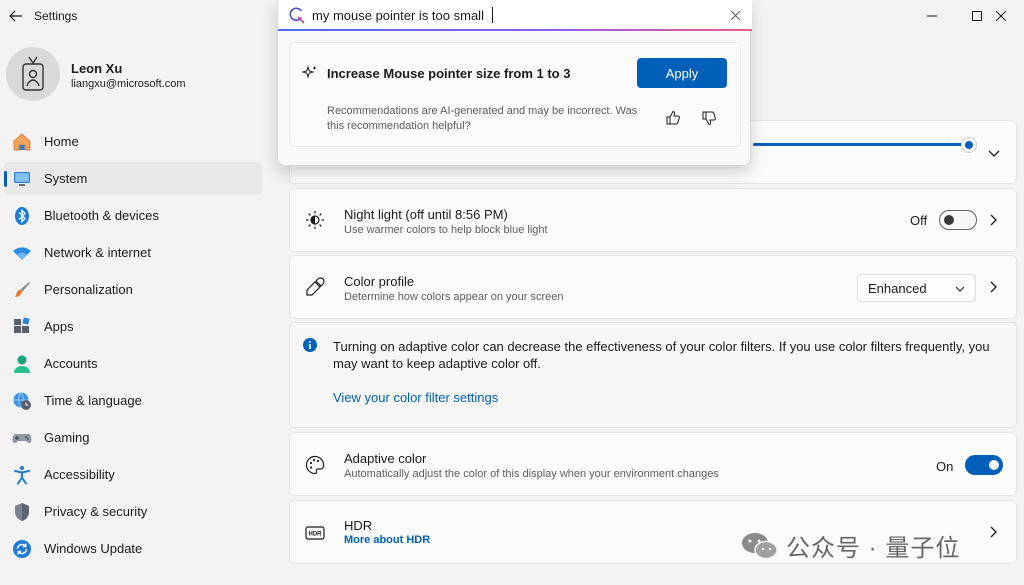 This screenshot has height=585, width=1024. I want to click on palette-icon, so click(315, 465).